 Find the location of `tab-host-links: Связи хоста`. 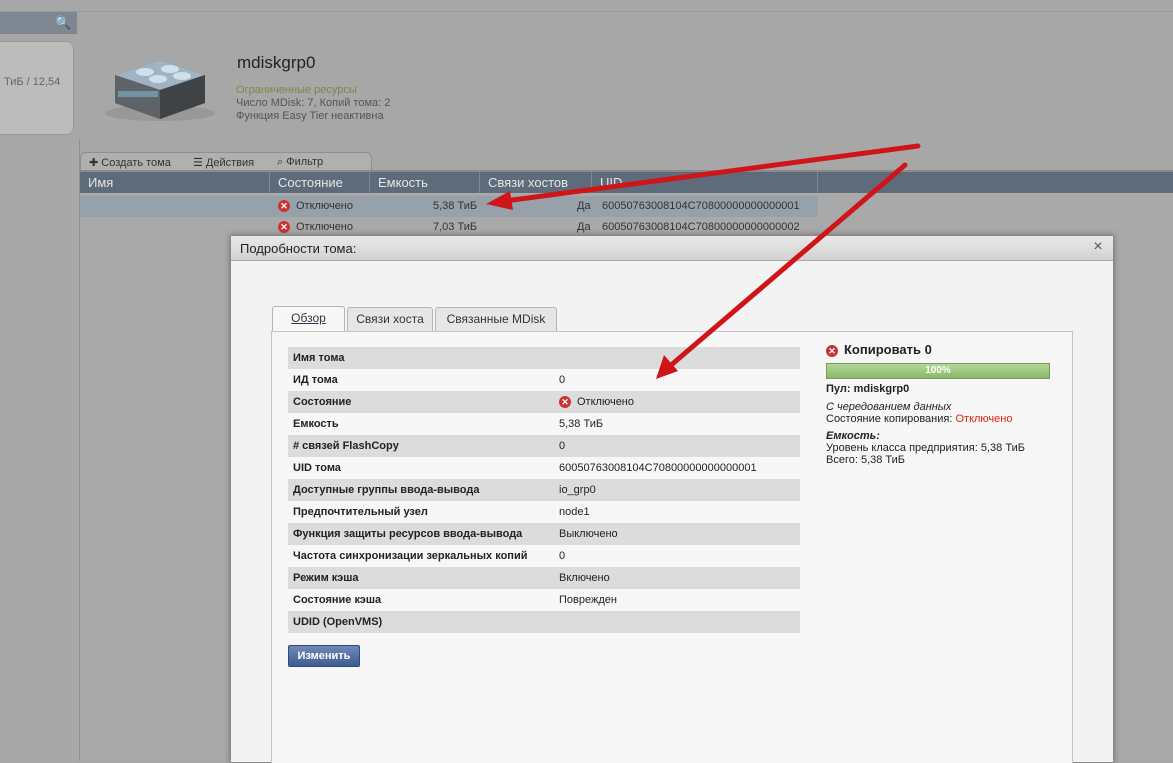

tab-host-links: Связи хоста is located at coordinates (390, 319).